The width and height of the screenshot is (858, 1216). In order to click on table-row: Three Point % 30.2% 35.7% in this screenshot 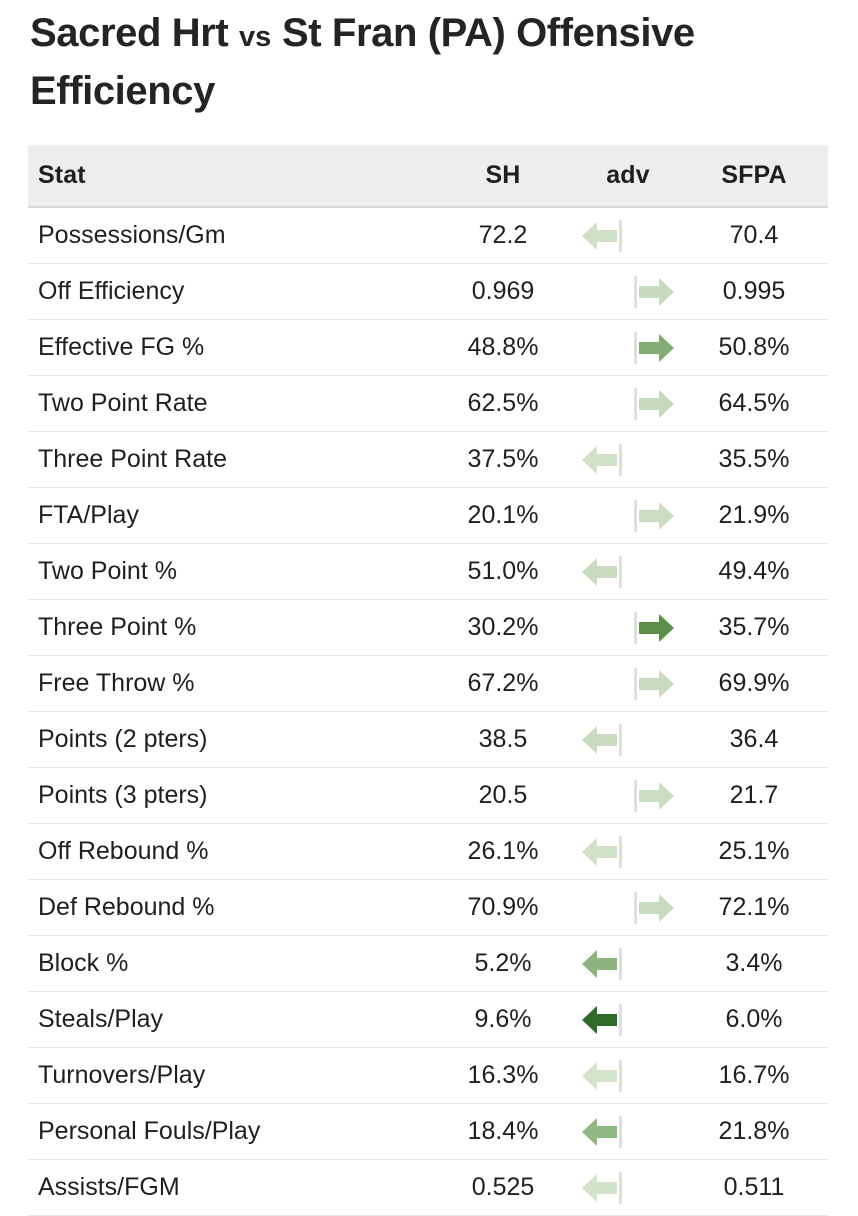, I will do `click(428, 627)`.